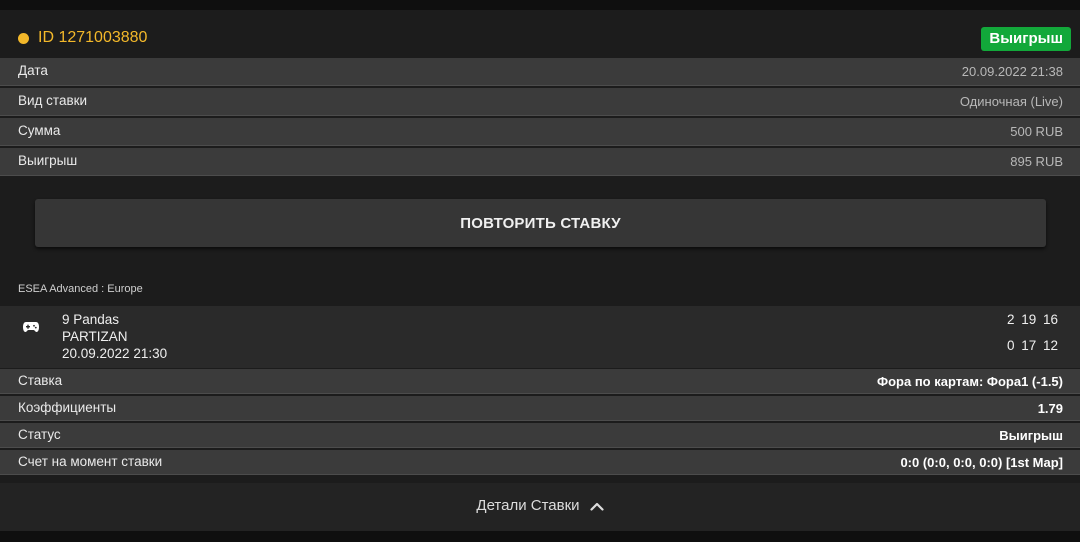 The image size is (1080, 542). I want to click on detail-label: Ставка, so click(40, 380).